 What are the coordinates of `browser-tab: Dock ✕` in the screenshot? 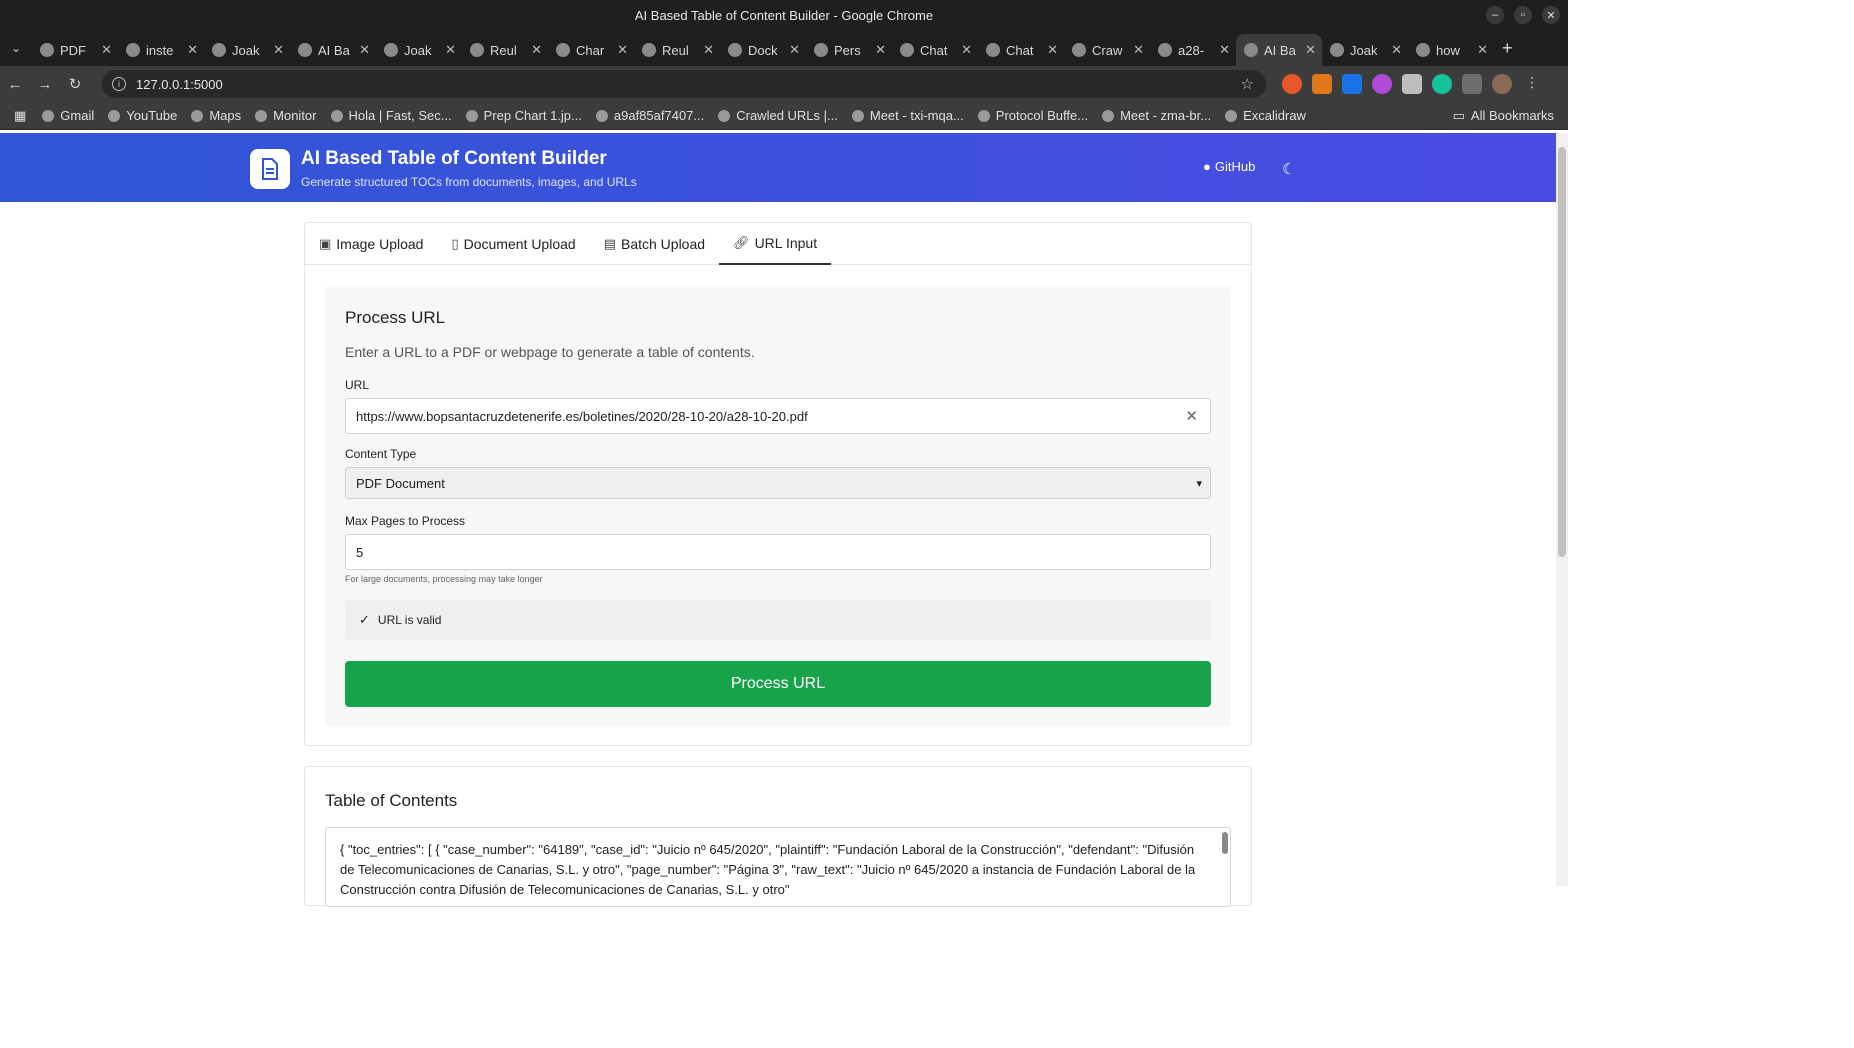 It's located at (763, 50).